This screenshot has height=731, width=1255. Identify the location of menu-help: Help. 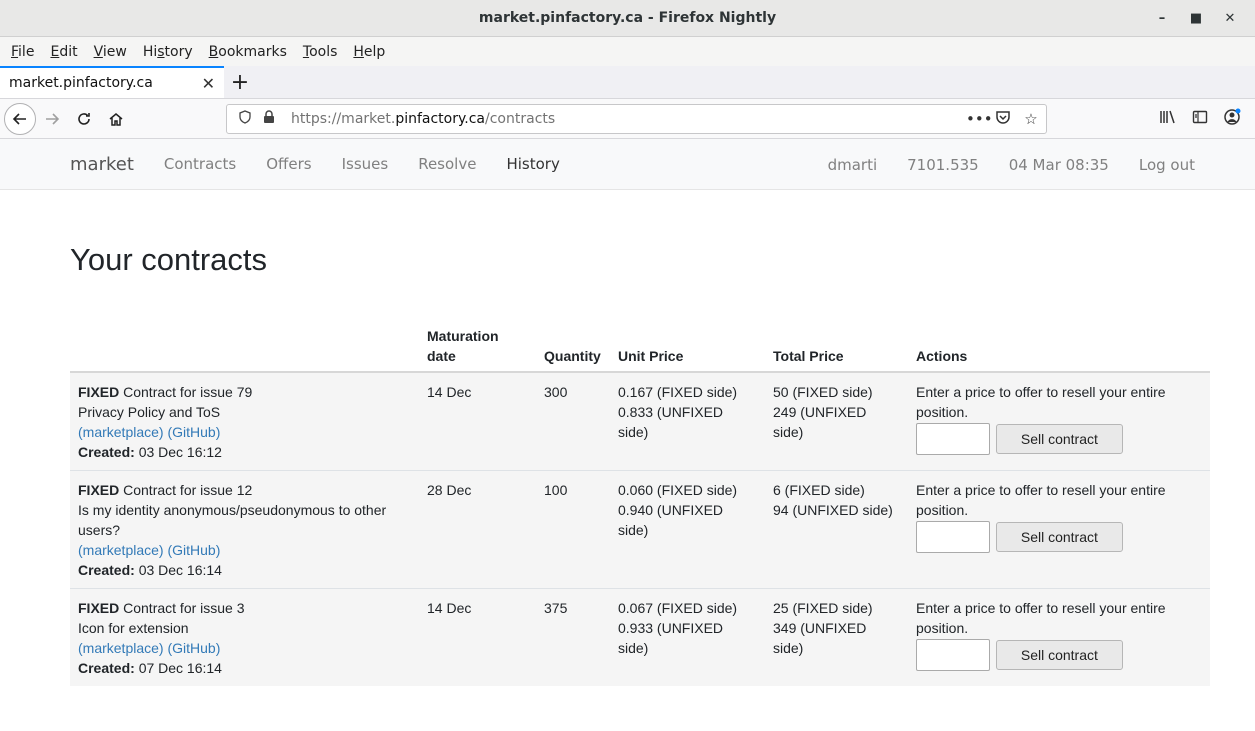
(369, 52).